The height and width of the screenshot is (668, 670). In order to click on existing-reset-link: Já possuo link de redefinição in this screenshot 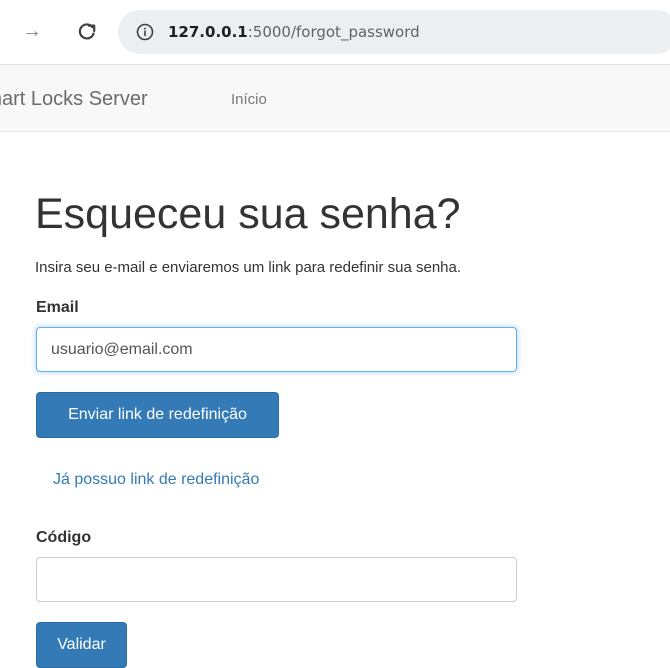, I will do `click(156, 480)`.